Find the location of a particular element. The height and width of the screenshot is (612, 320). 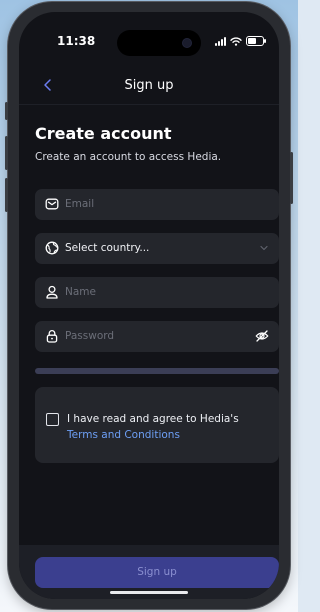

status-bar: 11:38 is located at coordinates (149, 35).